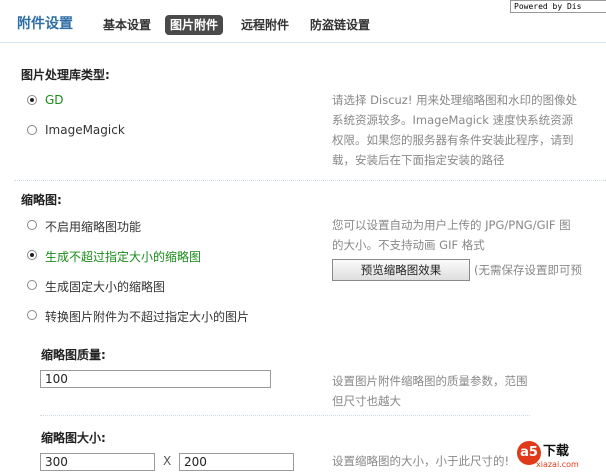  Describe the element at coordinates (32, 315) in the screenshot. I see `radio-convert-attachment` at that location.